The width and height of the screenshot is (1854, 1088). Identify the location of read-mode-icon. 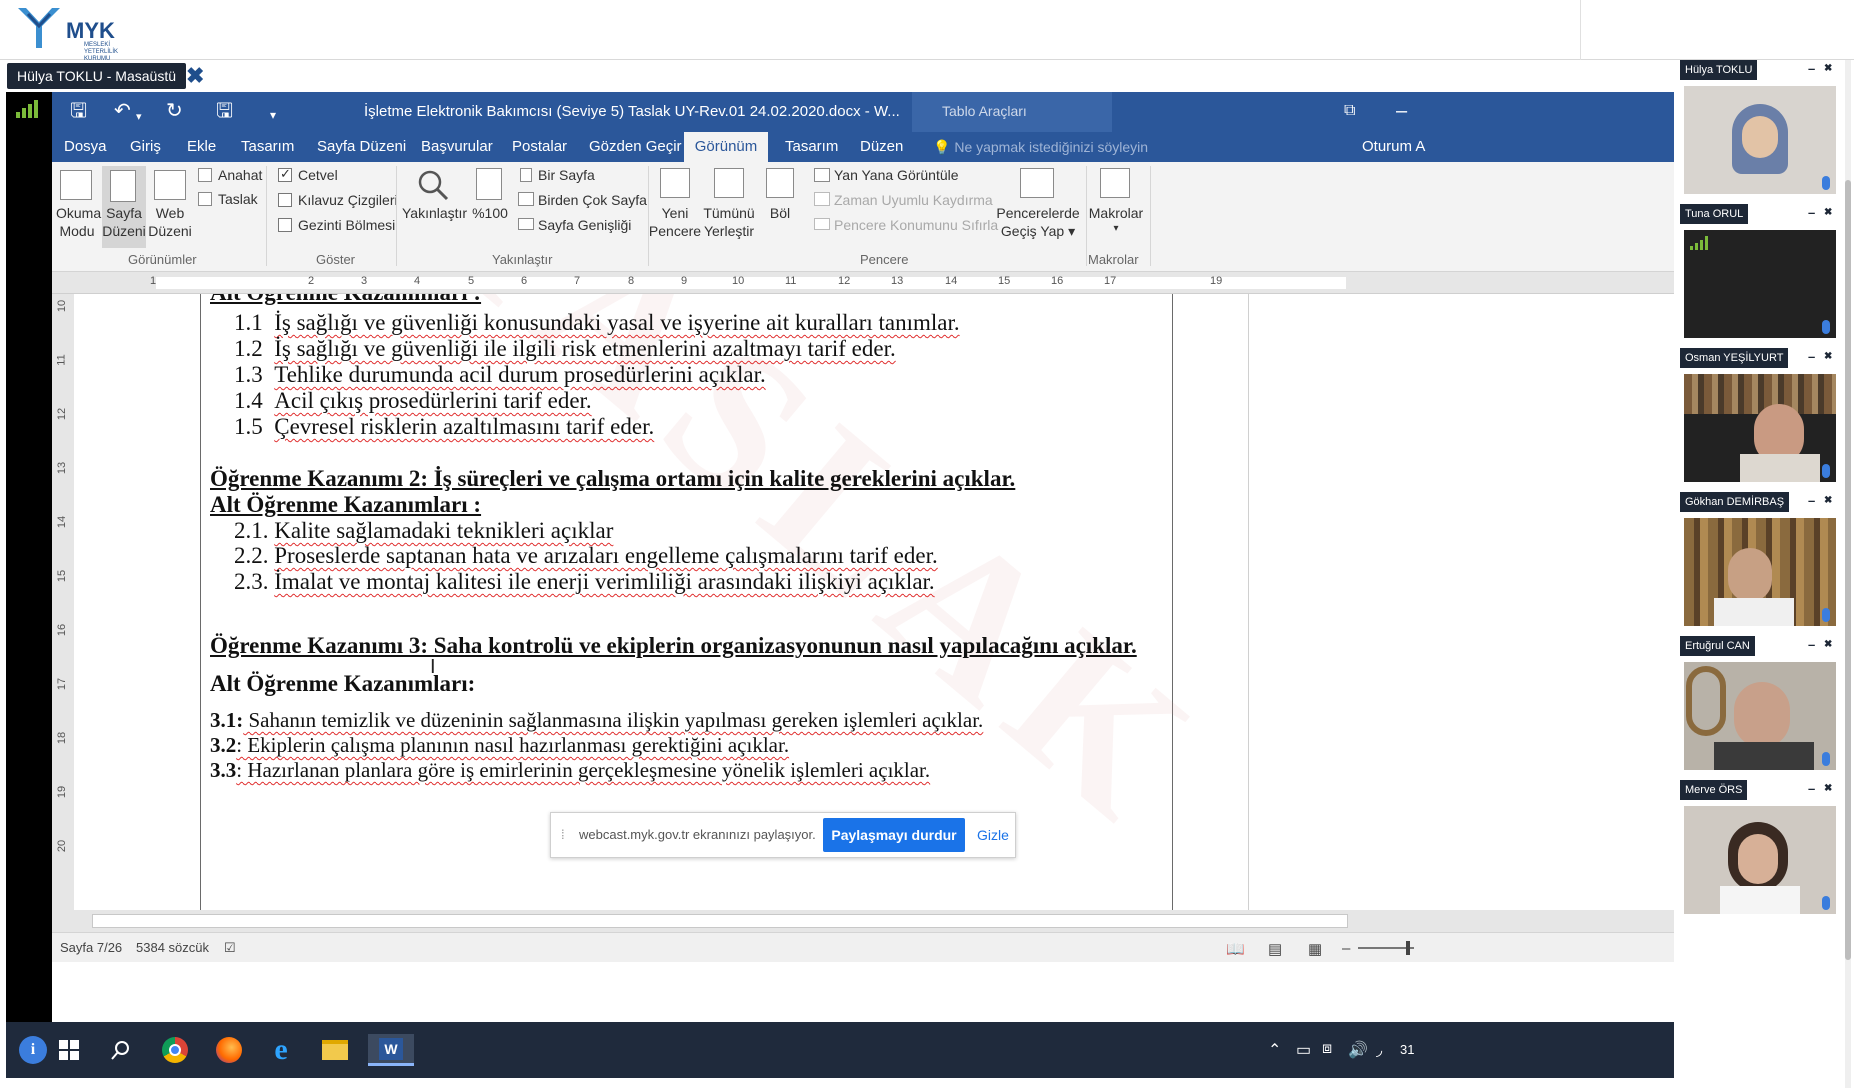
(76, 185).